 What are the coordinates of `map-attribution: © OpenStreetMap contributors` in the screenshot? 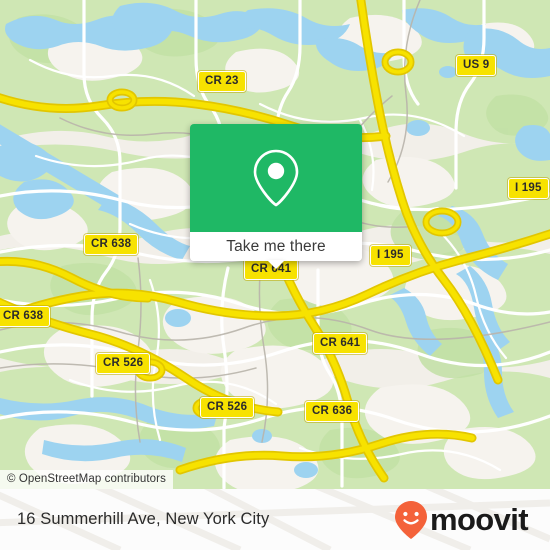 It's located at (86, 479).